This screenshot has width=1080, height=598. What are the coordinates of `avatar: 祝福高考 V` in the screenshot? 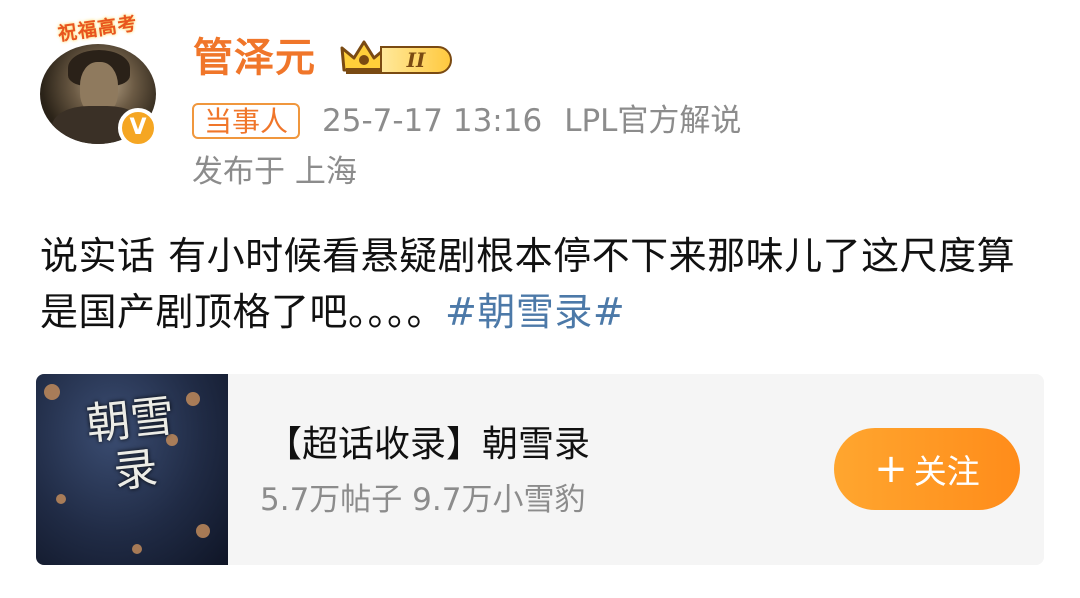 It's located at (99, 80).